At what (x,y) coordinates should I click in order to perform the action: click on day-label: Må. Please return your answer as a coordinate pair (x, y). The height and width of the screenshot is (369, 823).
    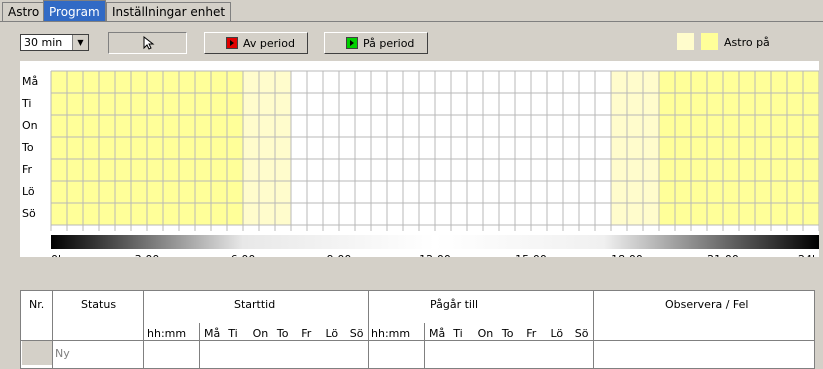
    Looking at the image, I should click on (30, 81).